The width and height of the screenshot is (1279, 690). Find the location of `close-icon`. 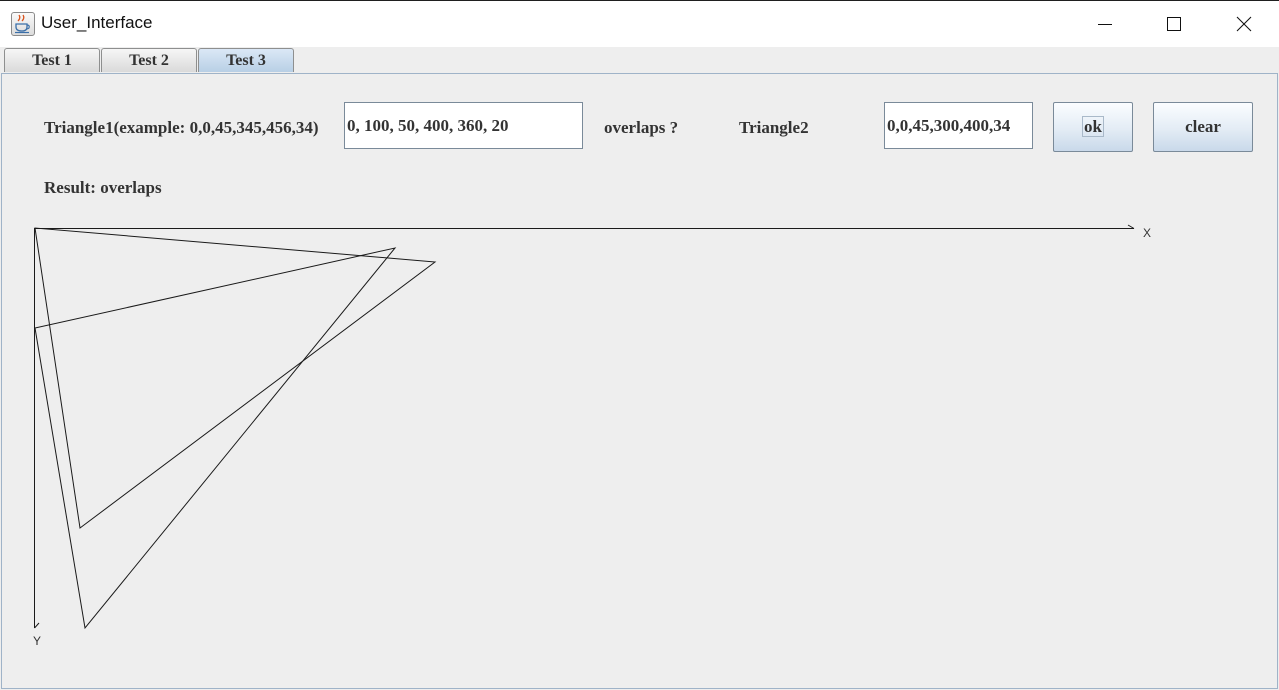

close-icon is located at coordinates (1244, 24).